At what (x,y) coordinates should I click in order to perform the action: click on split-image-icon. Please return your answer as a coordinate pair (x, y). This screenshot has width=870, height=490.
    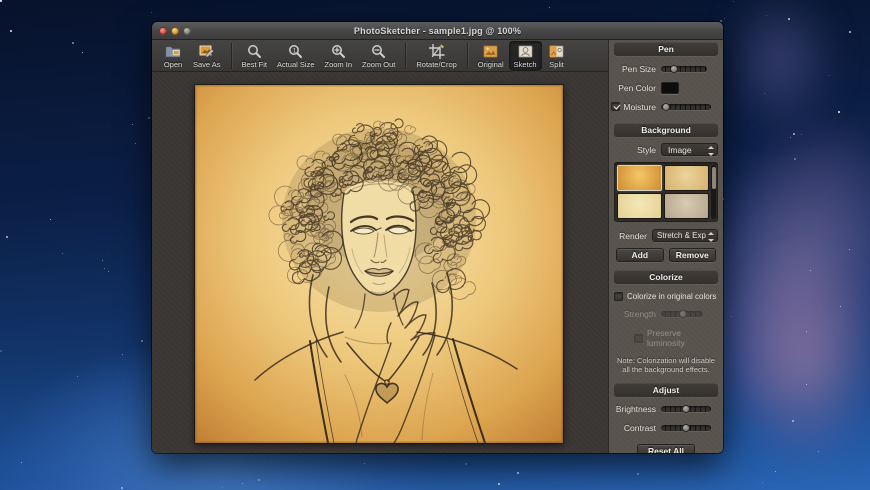
    Looking at the image, I should click on (556, 51).